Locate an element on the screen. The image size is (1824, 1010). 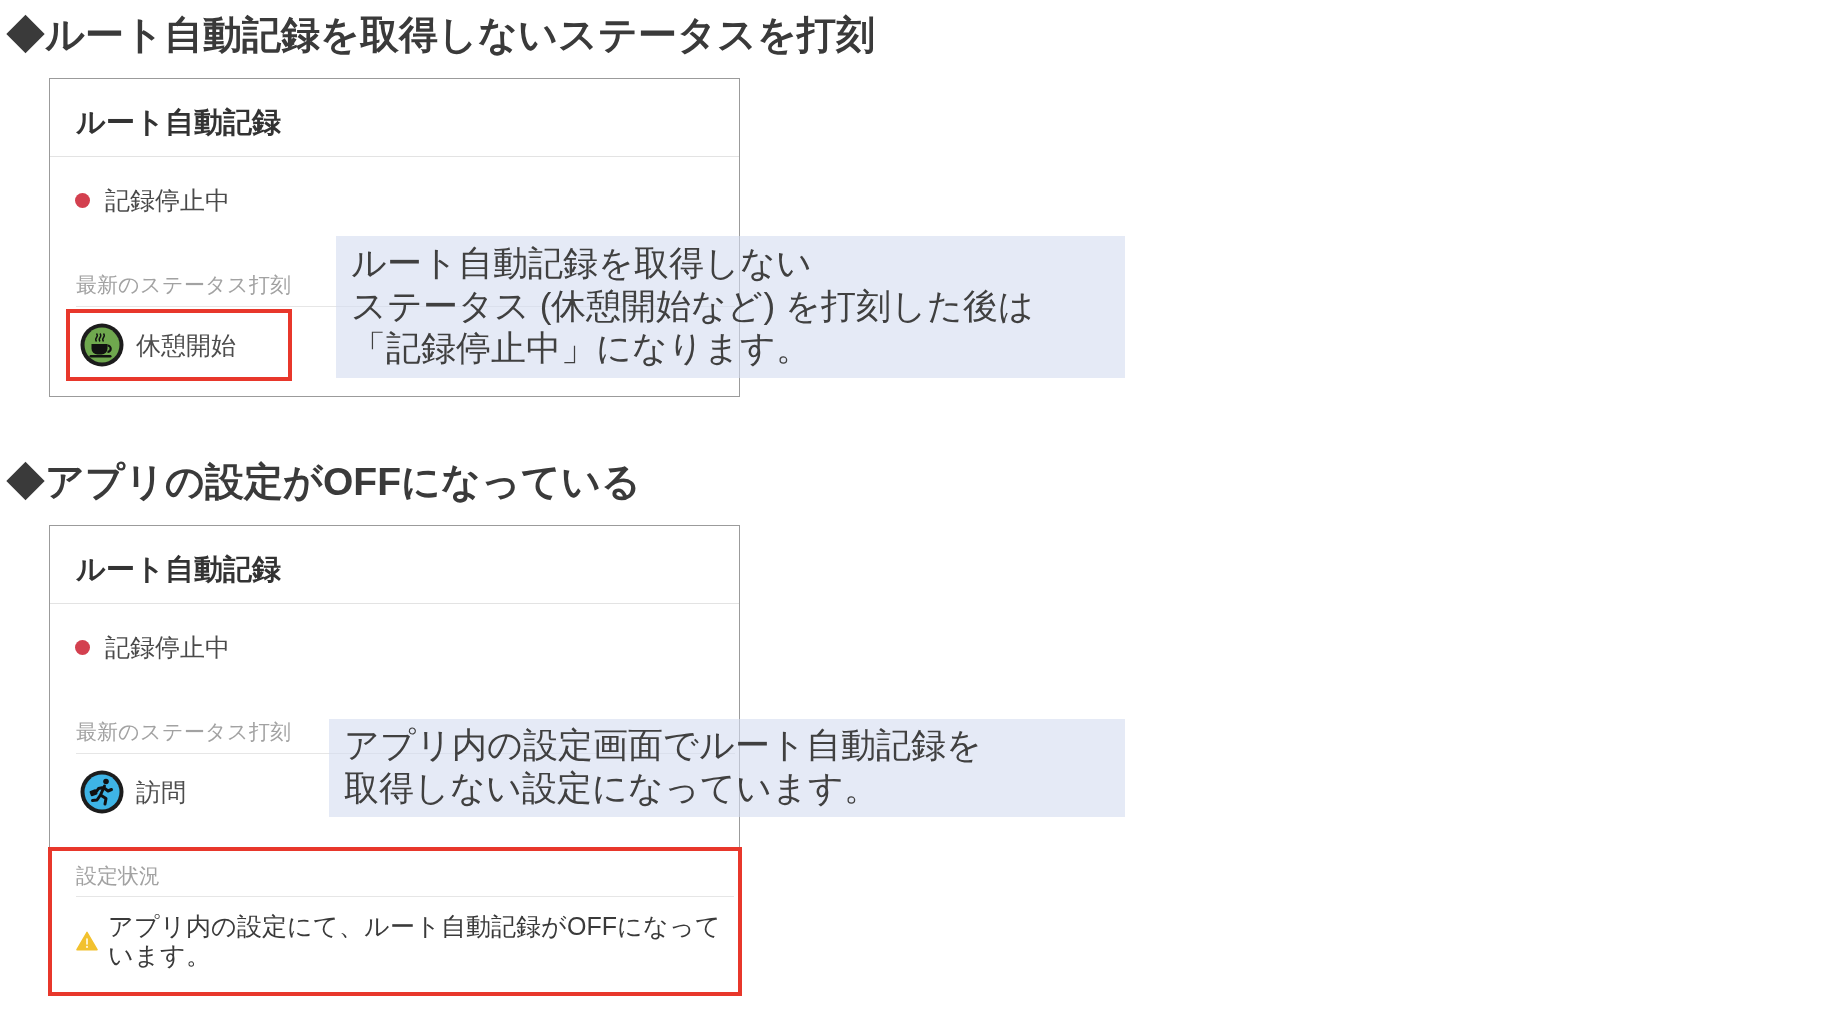
stamp-label: 訪問 is located at coordinates (161, 792).